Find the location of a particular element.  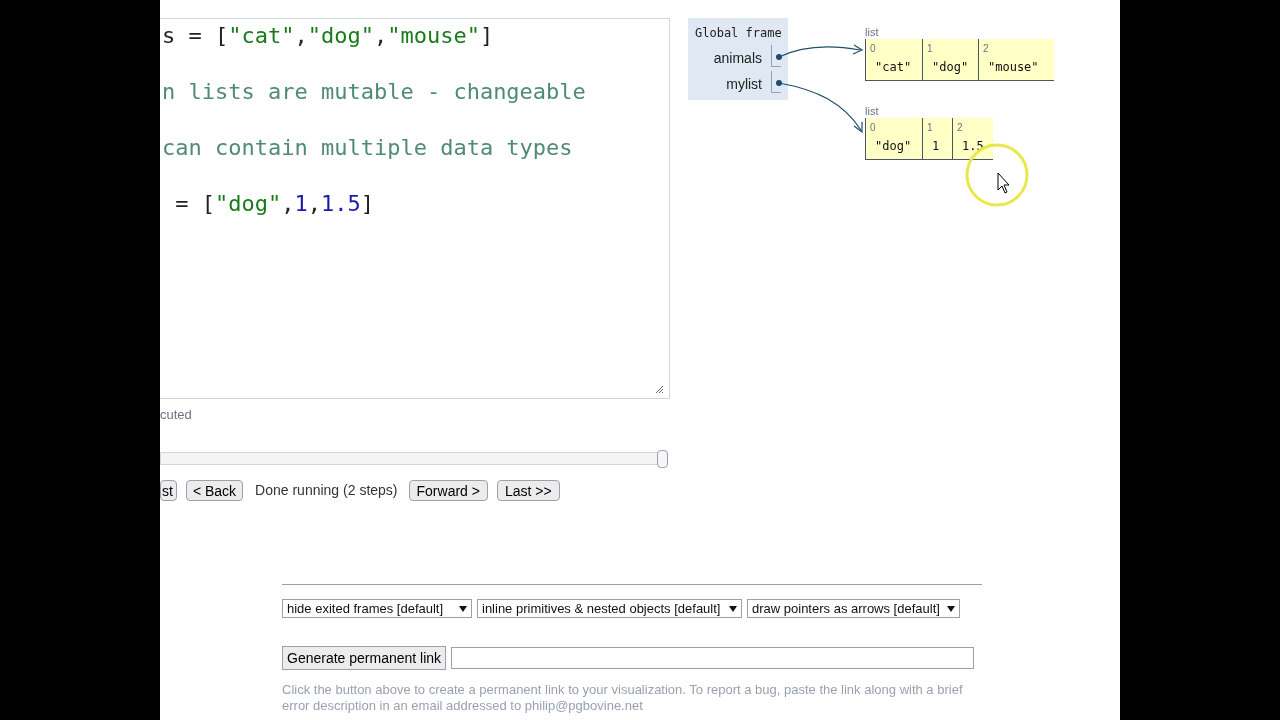

status-message: Done running (2 steps) is located at coordinates (326, 490).